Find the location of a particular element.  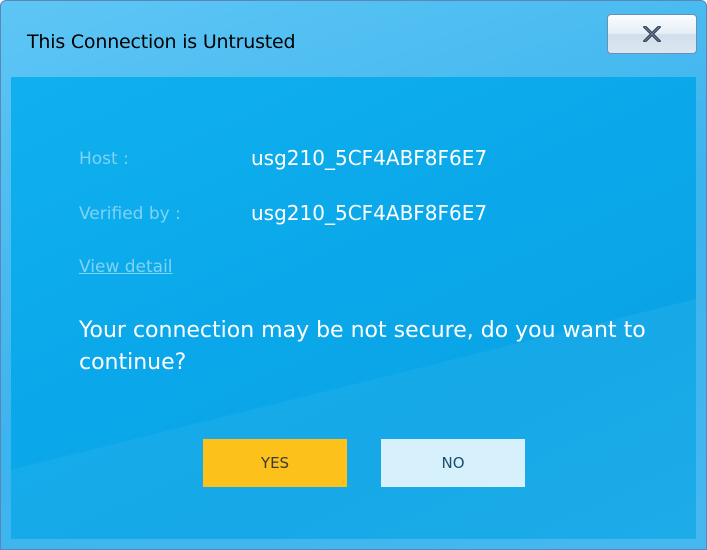

host-label: Host : is located at coordinates (104, 159).